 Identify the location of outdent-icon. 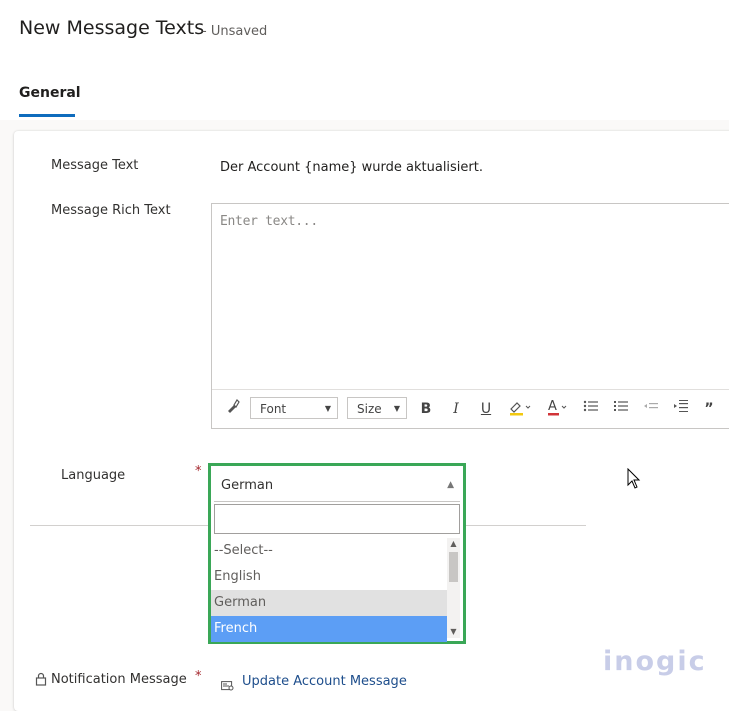
(651, 409).